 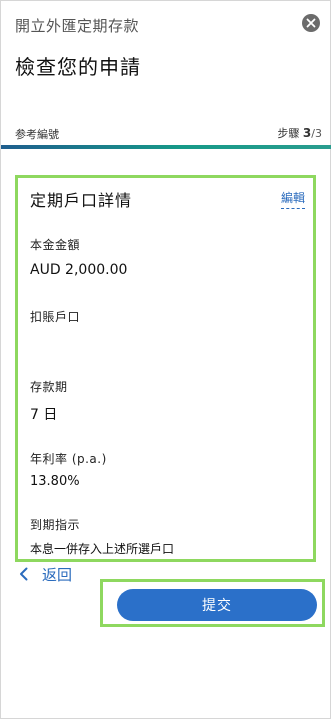 I want to click on principal-amount-label: 本金金額, so click(x=55, y=245).